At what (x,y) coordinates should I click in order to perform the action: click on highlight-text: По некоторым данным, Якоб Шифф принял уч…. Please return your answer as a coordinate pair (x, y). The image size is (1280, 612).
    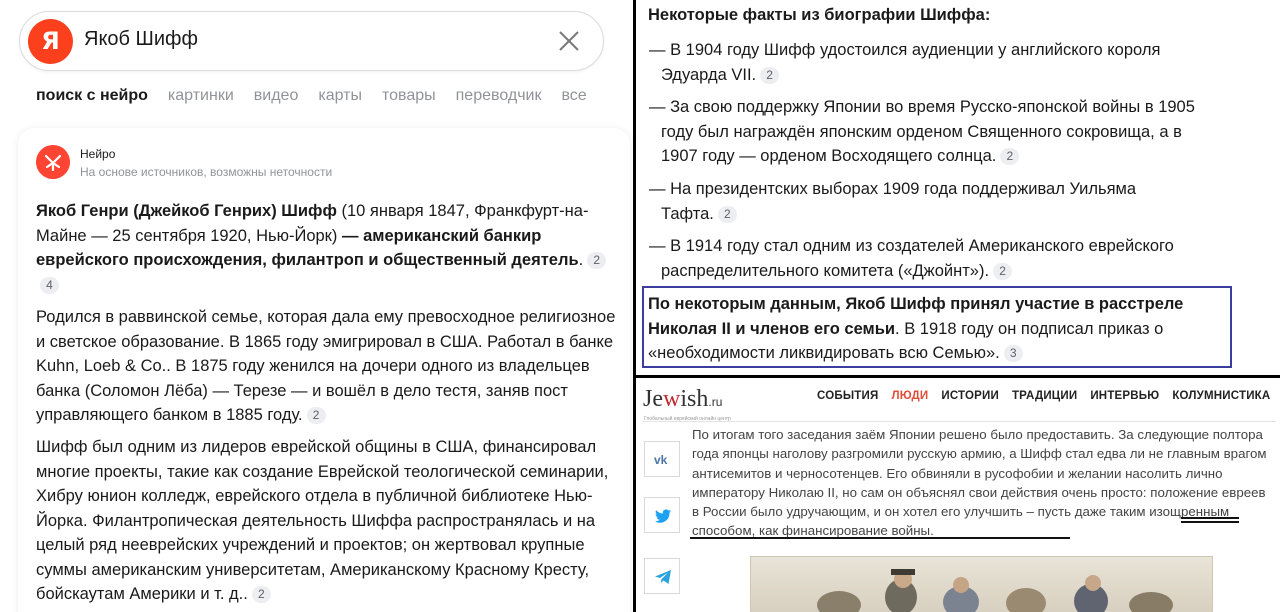
    Looking at the image, I should click on (916, 328).